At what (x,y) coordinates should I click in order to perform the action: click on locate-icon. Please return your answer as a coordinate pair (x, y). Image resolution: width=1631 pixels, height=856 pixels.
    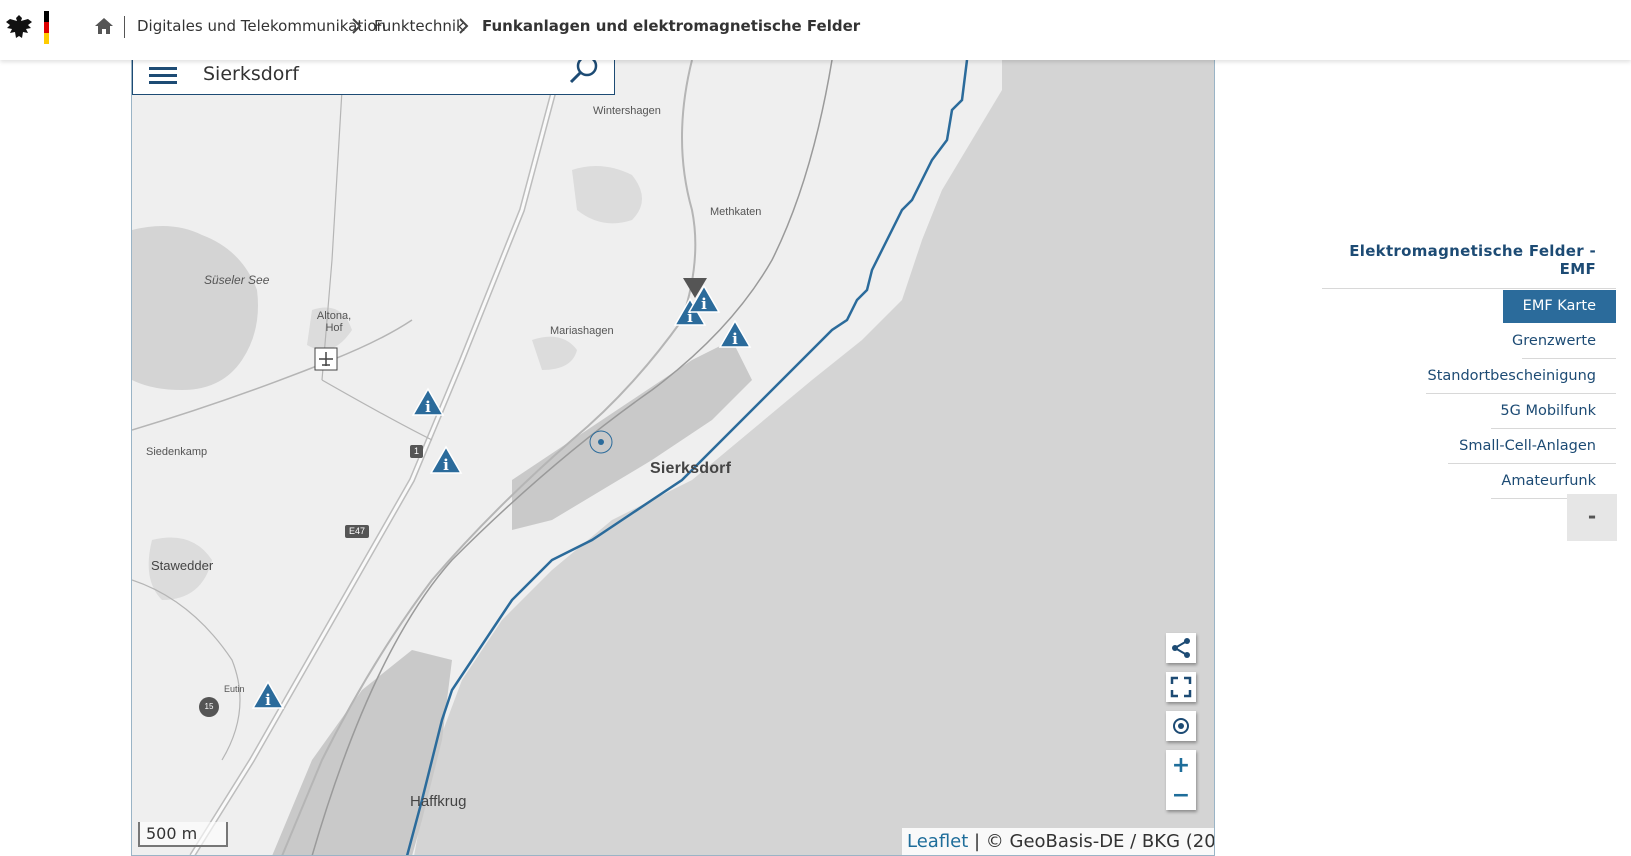
    Looking at the image, I should click on (1181, 726).